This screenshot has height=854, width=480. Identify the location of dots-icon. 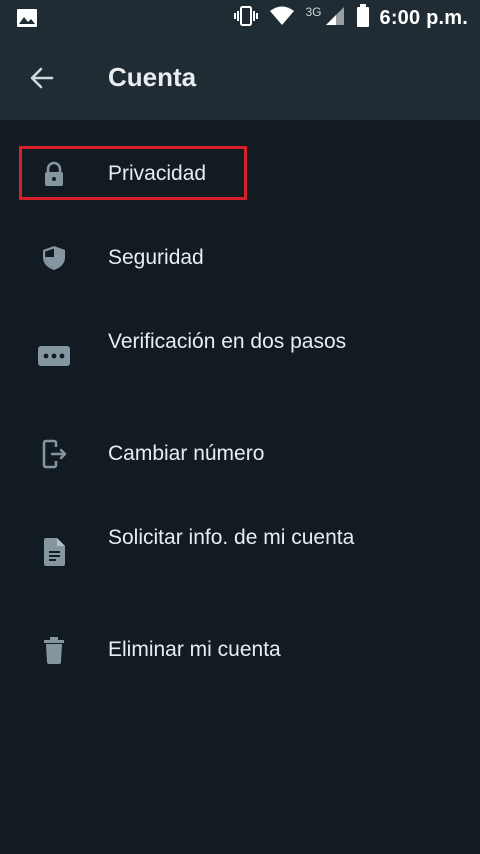
(54, 356).